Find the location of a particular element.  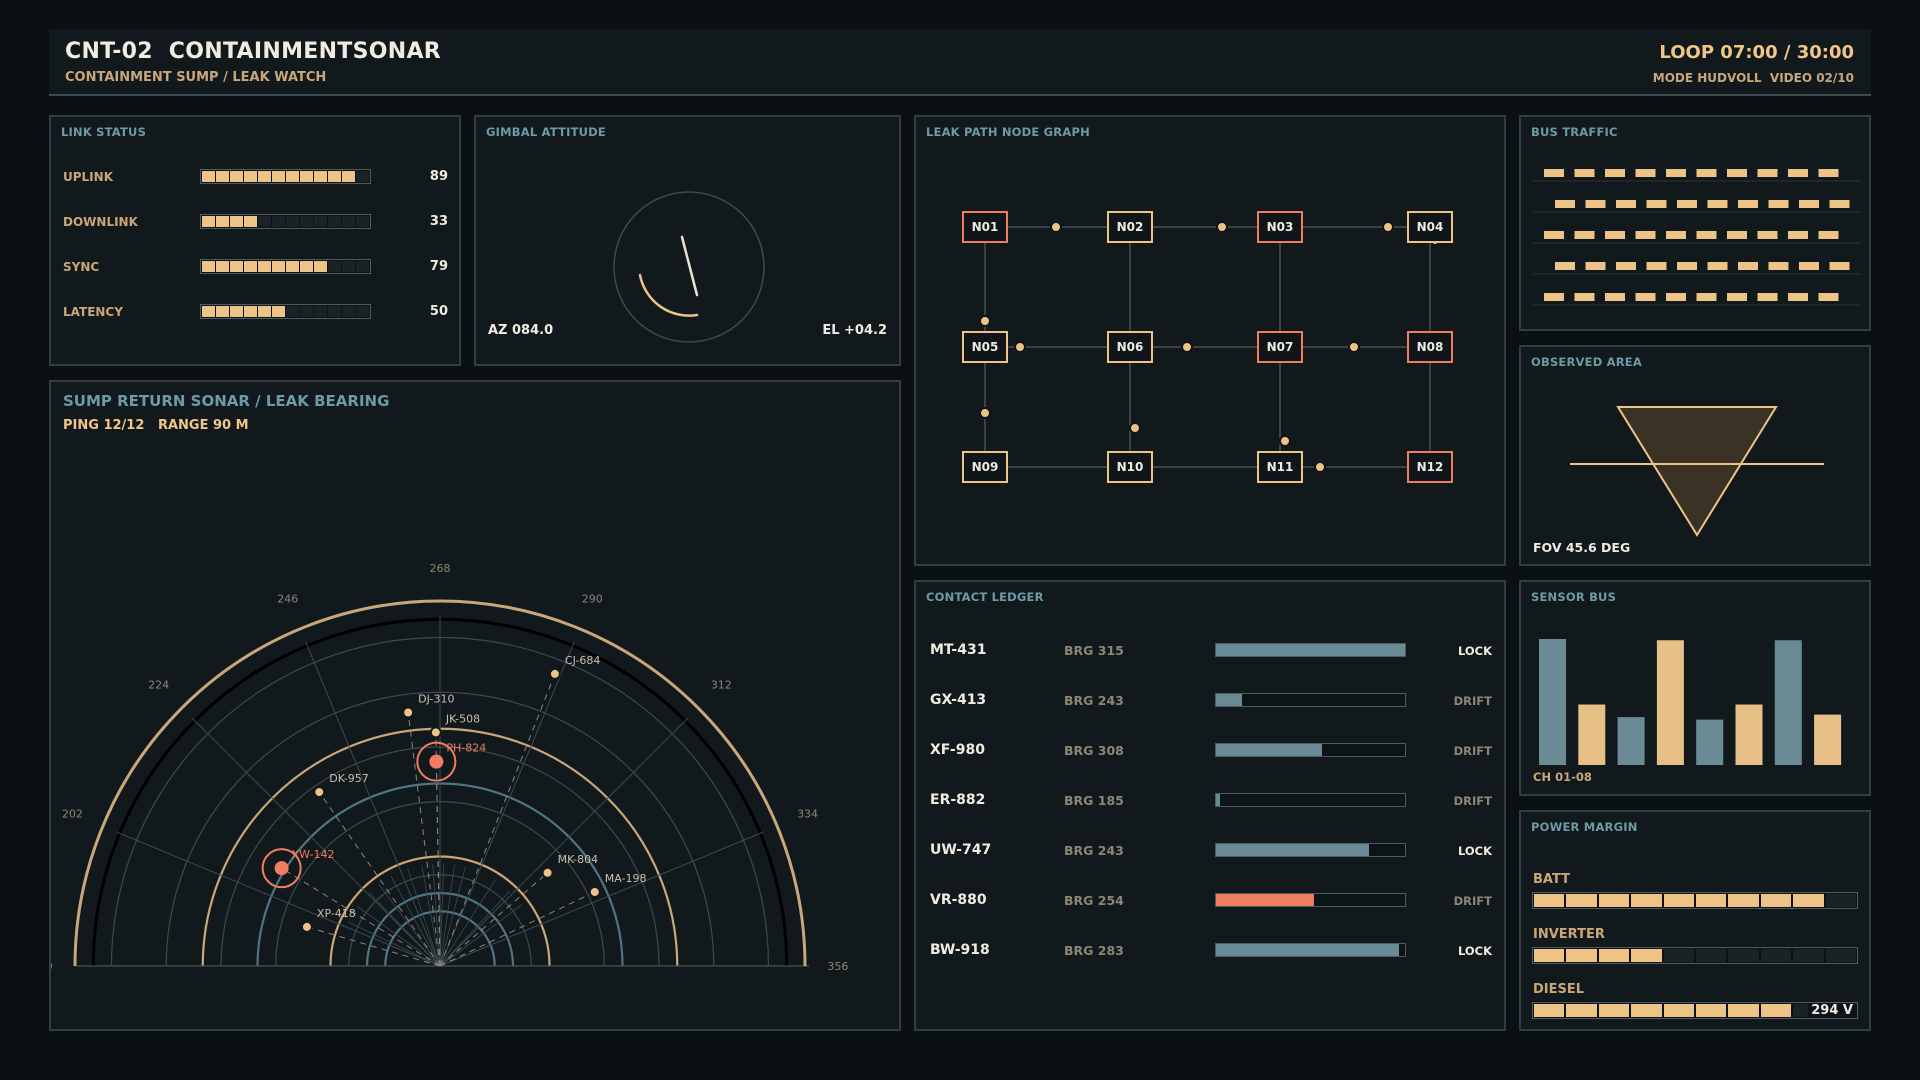

link-value: 50 is located at coordinates (438, 311).